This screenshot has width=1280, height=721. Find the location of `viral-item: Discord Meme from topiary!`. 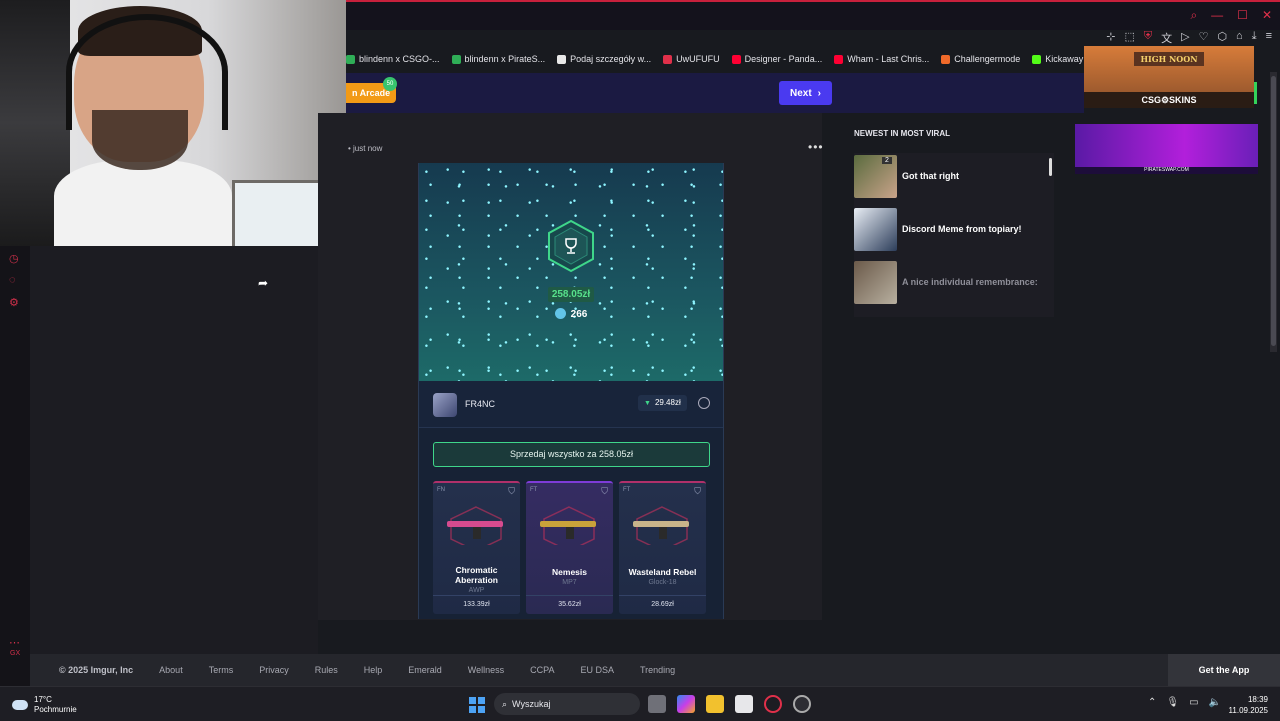

viral-item: Discord Meme from topiary! is located at coordinates (954, 229).